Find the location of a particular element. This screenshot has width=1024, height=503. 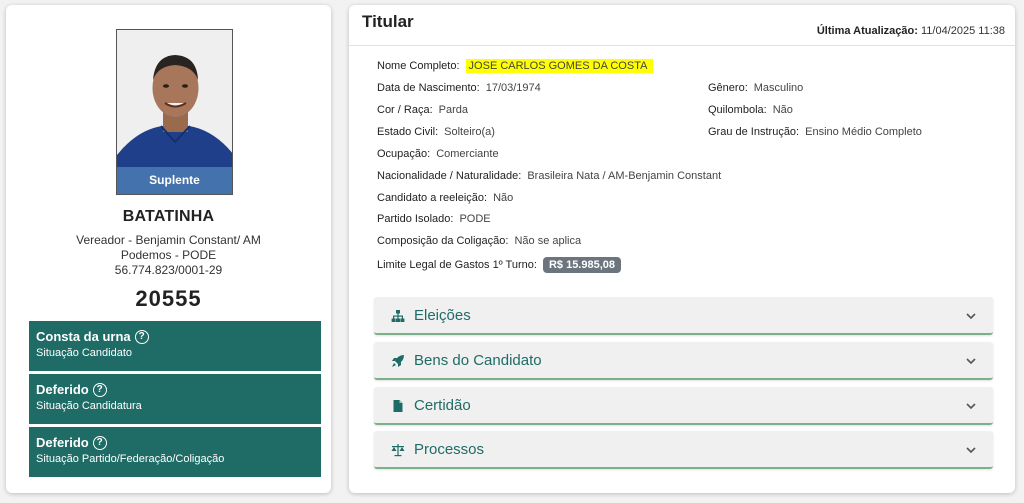

field-grau-instrucao: Grau de Instrução: Ensino Médio Completo is located at coordinates (815, 132).